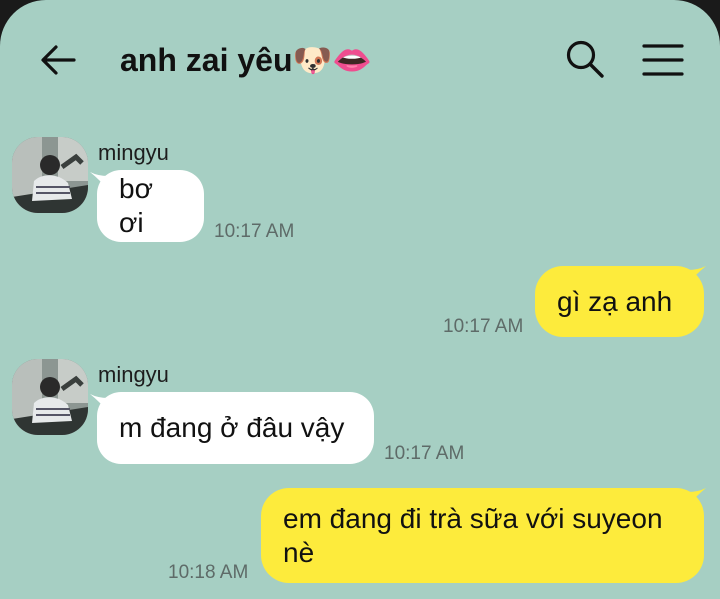 This screenshot has height=599, width=720. Describe the element at coordinates (615, 301) in the screenshot. I see `message-text: gì zạ anh` at that location.